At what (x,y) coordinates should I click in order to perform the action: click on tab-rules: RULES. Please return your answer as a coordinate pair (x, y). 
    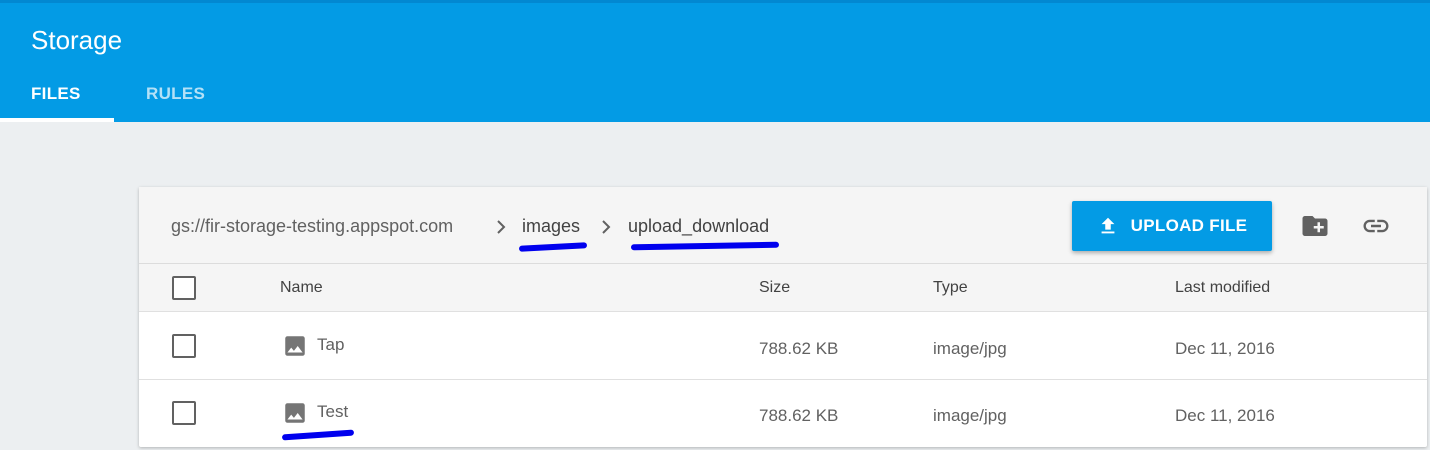
    Looking at the image, I should click on (175, 94).